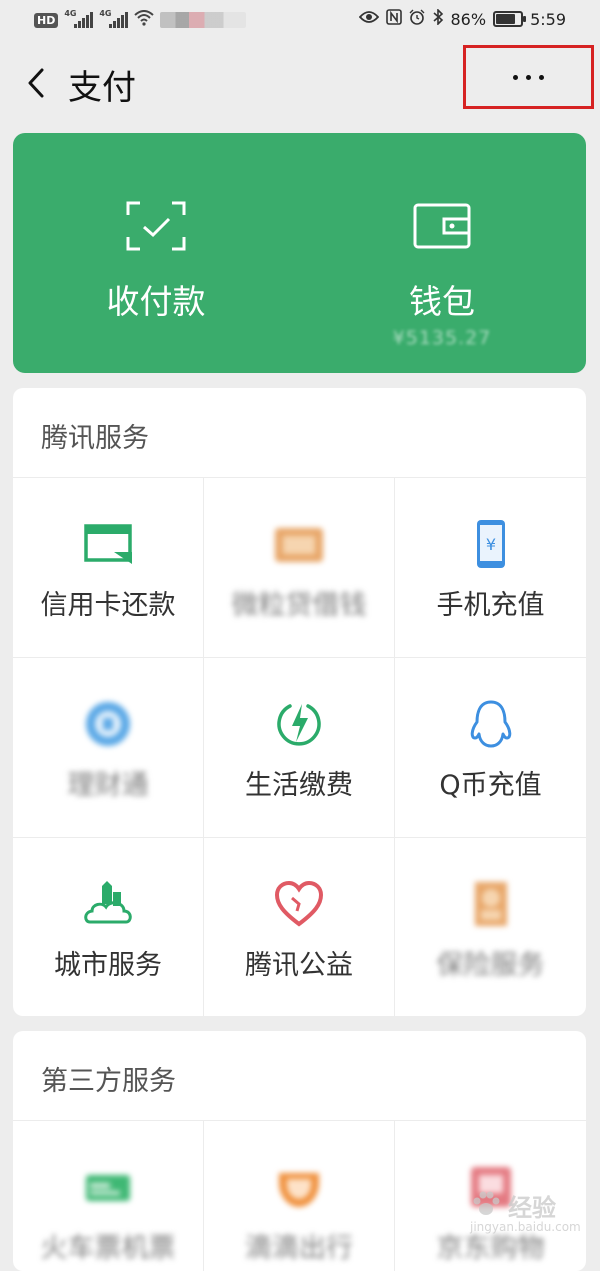 The height and width of the screenshot is (1271, 600). I want to click on bluetooth-icon, so click(438, 18).